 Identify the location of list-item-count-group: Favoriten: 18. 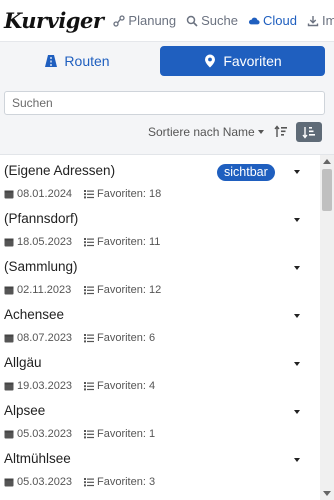
(122, 194).